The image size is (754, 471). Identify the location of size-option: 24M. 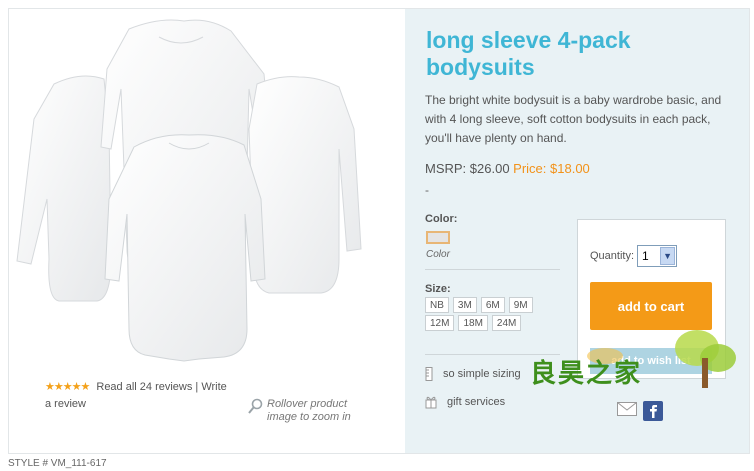
(506, 323).